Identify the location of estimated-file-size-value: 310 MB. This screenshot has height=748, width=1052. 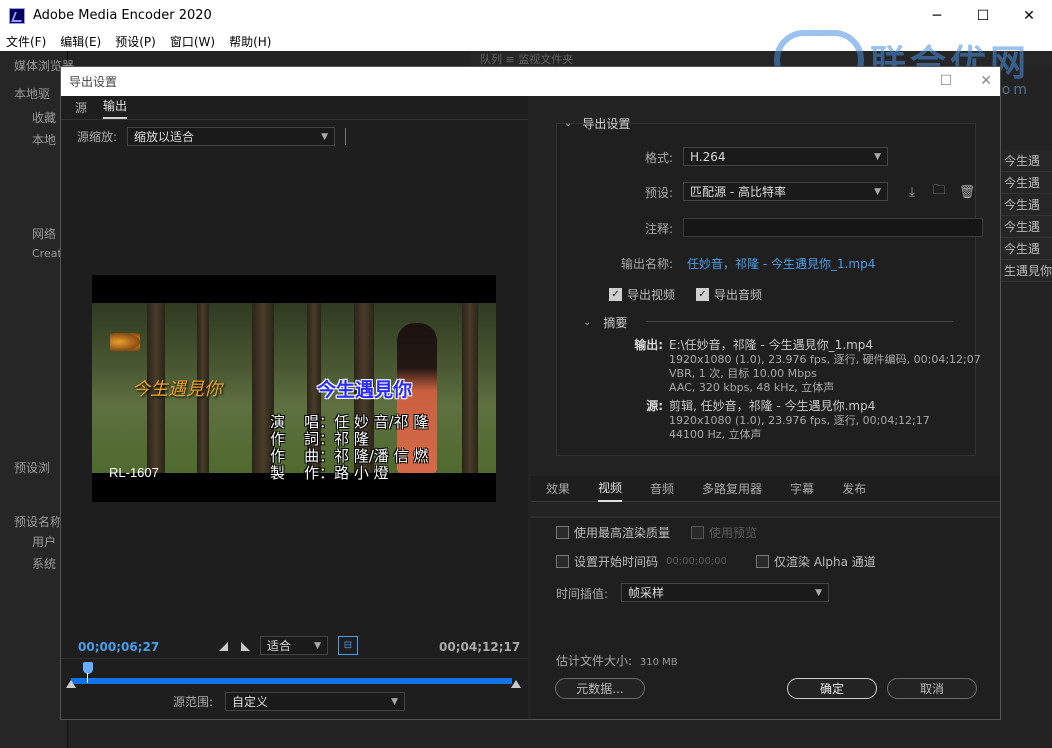
(658, 662).